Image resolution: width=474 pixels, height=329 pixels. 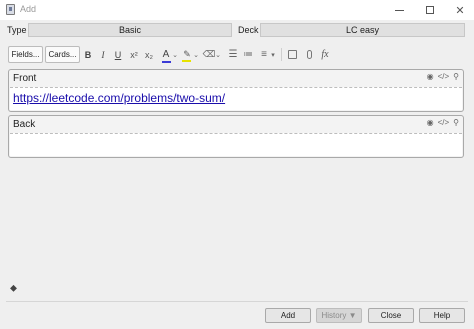 What do you see at coordinates (237, 301) in the screenshot?
I see `divider` at bounding box center [237, 301].